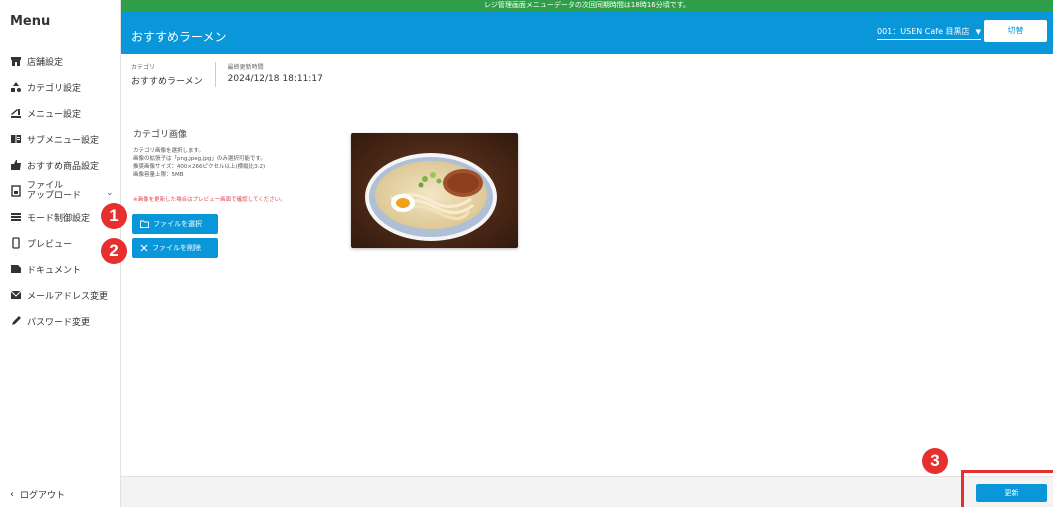 The width and height of the screenshot is (1053, 507). I want to click on sidebar-item-label: パスワード変更, so click(59, 322).